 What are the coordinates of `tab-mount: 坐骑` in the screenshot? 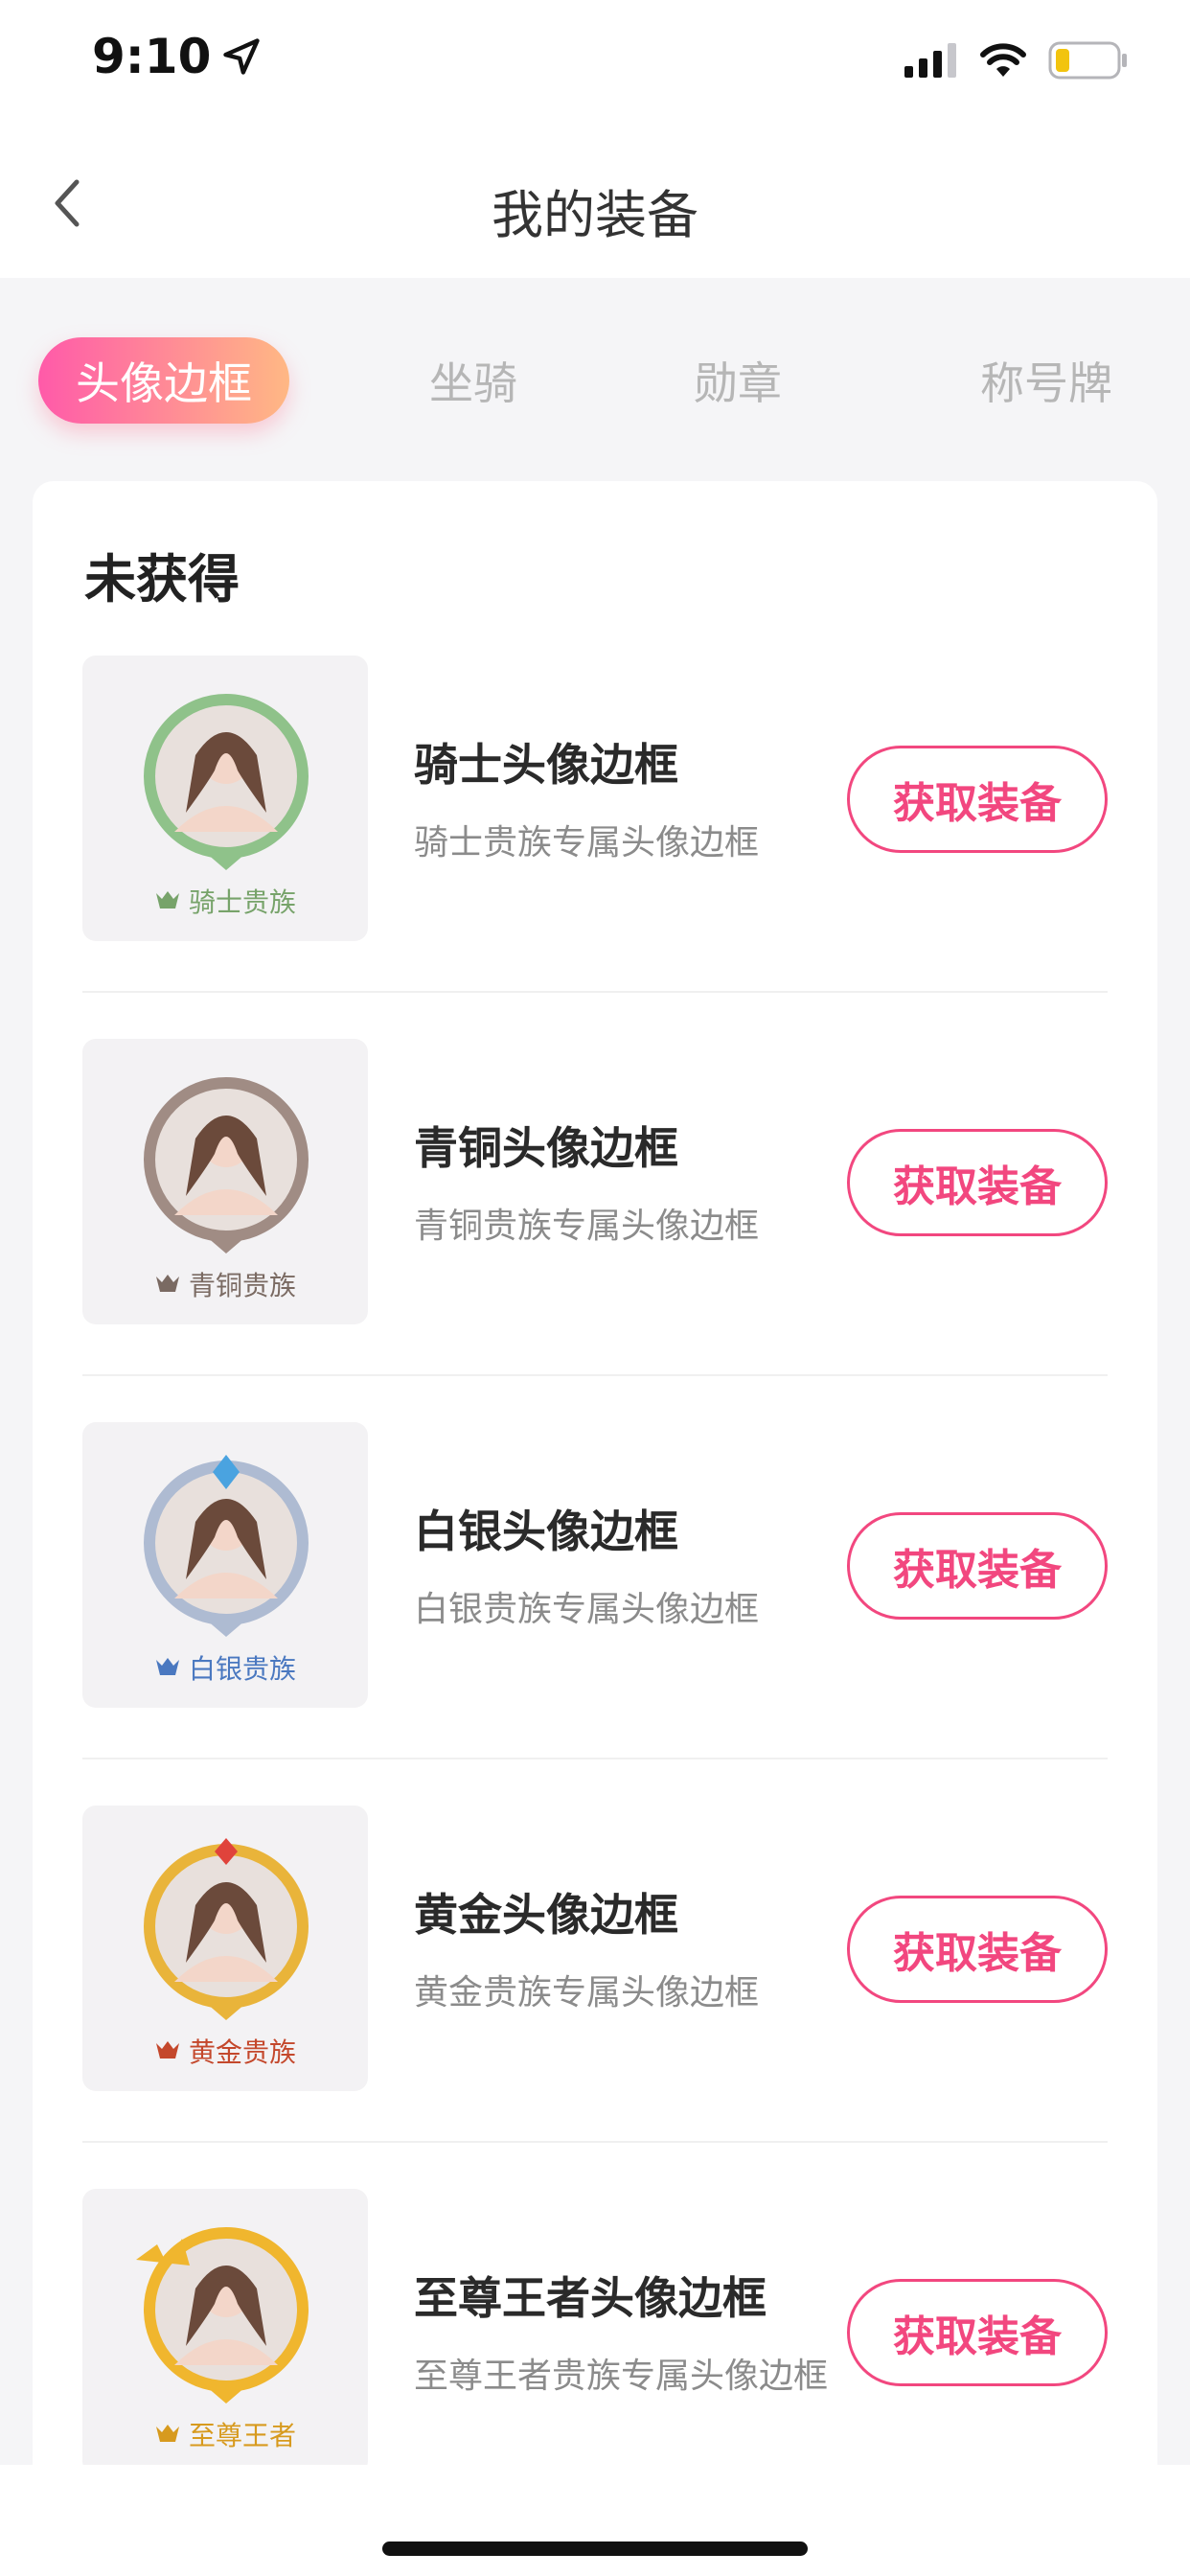 It's located at (473, 380).